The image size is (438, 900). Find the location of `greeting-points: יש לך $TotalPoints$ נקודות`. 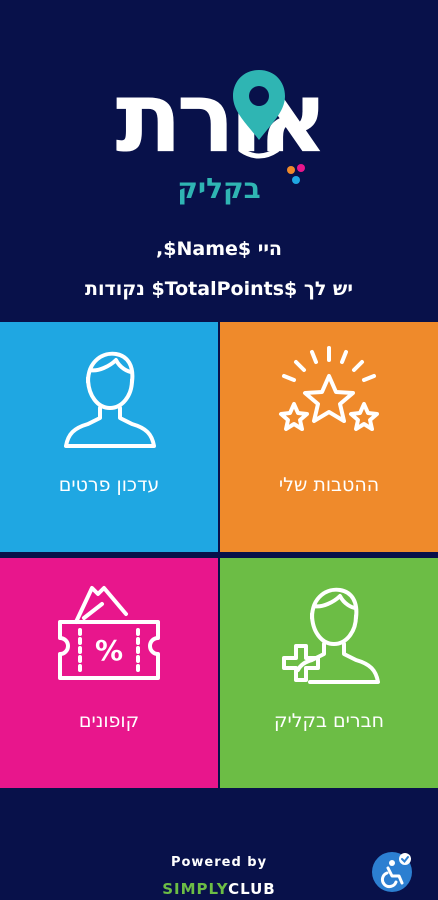

greeting-points: יש לך $TotalPoints$ נקודות is located at coordinates (219, 289).